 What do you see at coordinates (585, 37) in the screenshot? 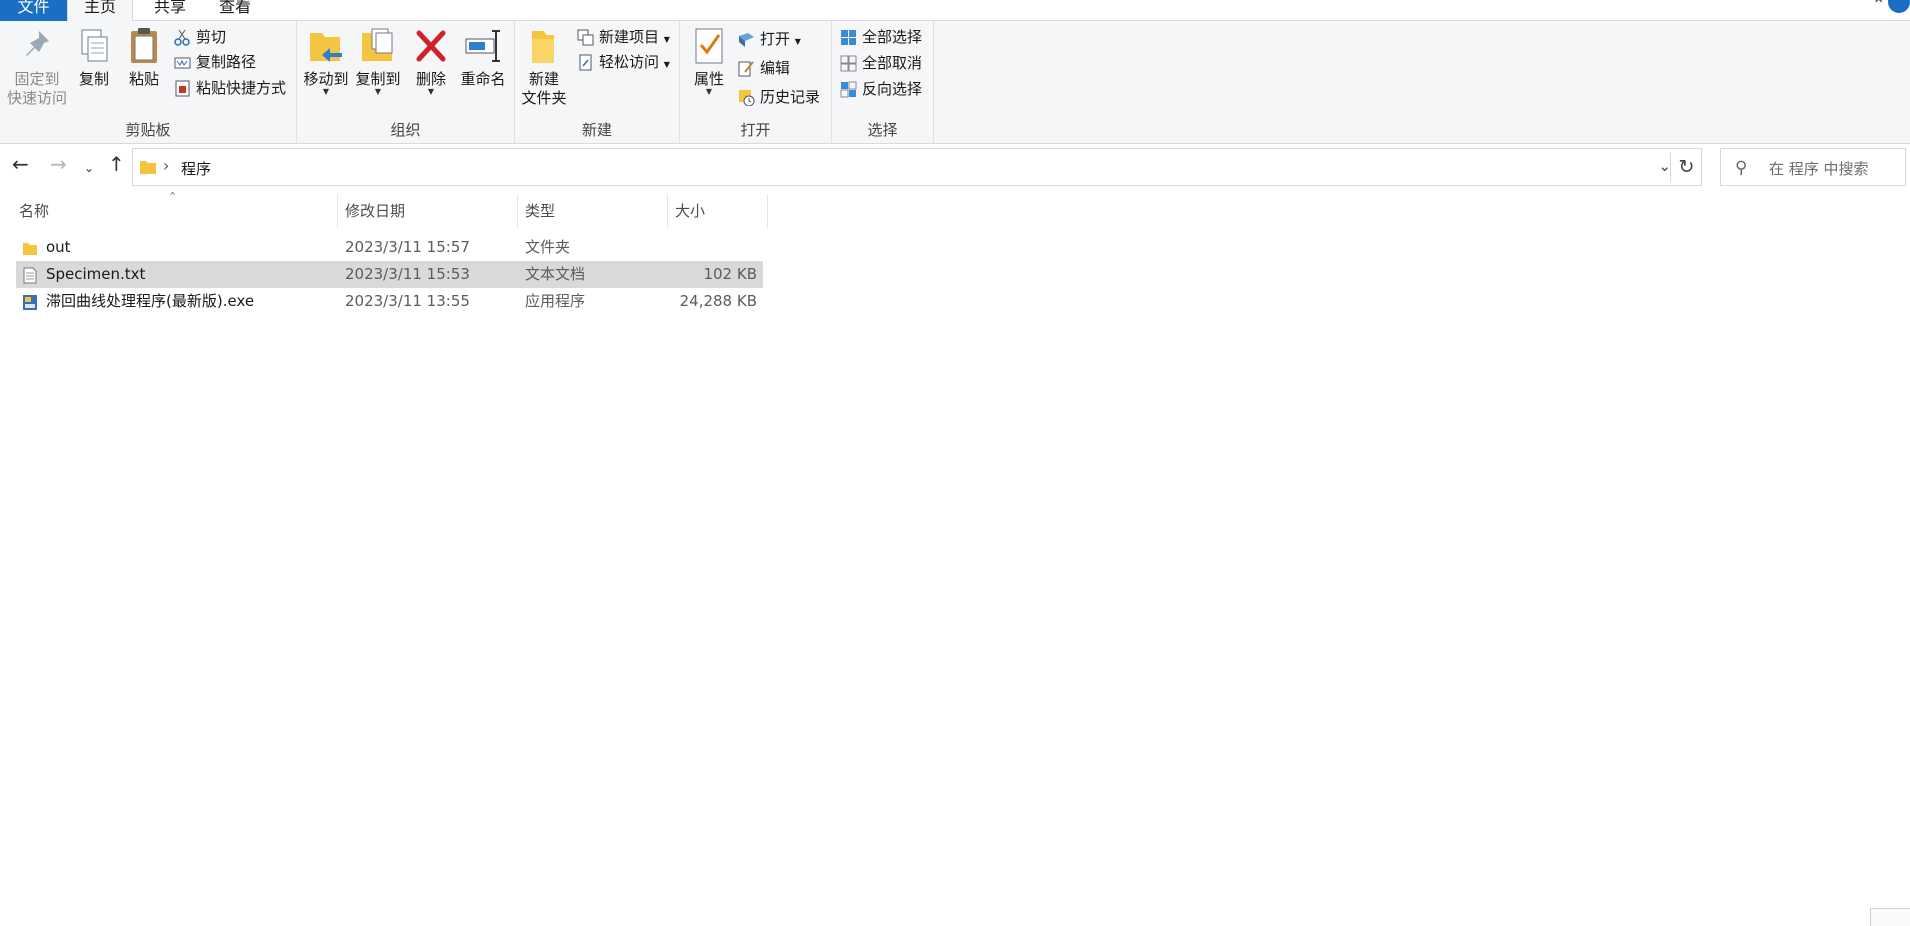
I see `new-item-icon` at bounding box center [585, 37].